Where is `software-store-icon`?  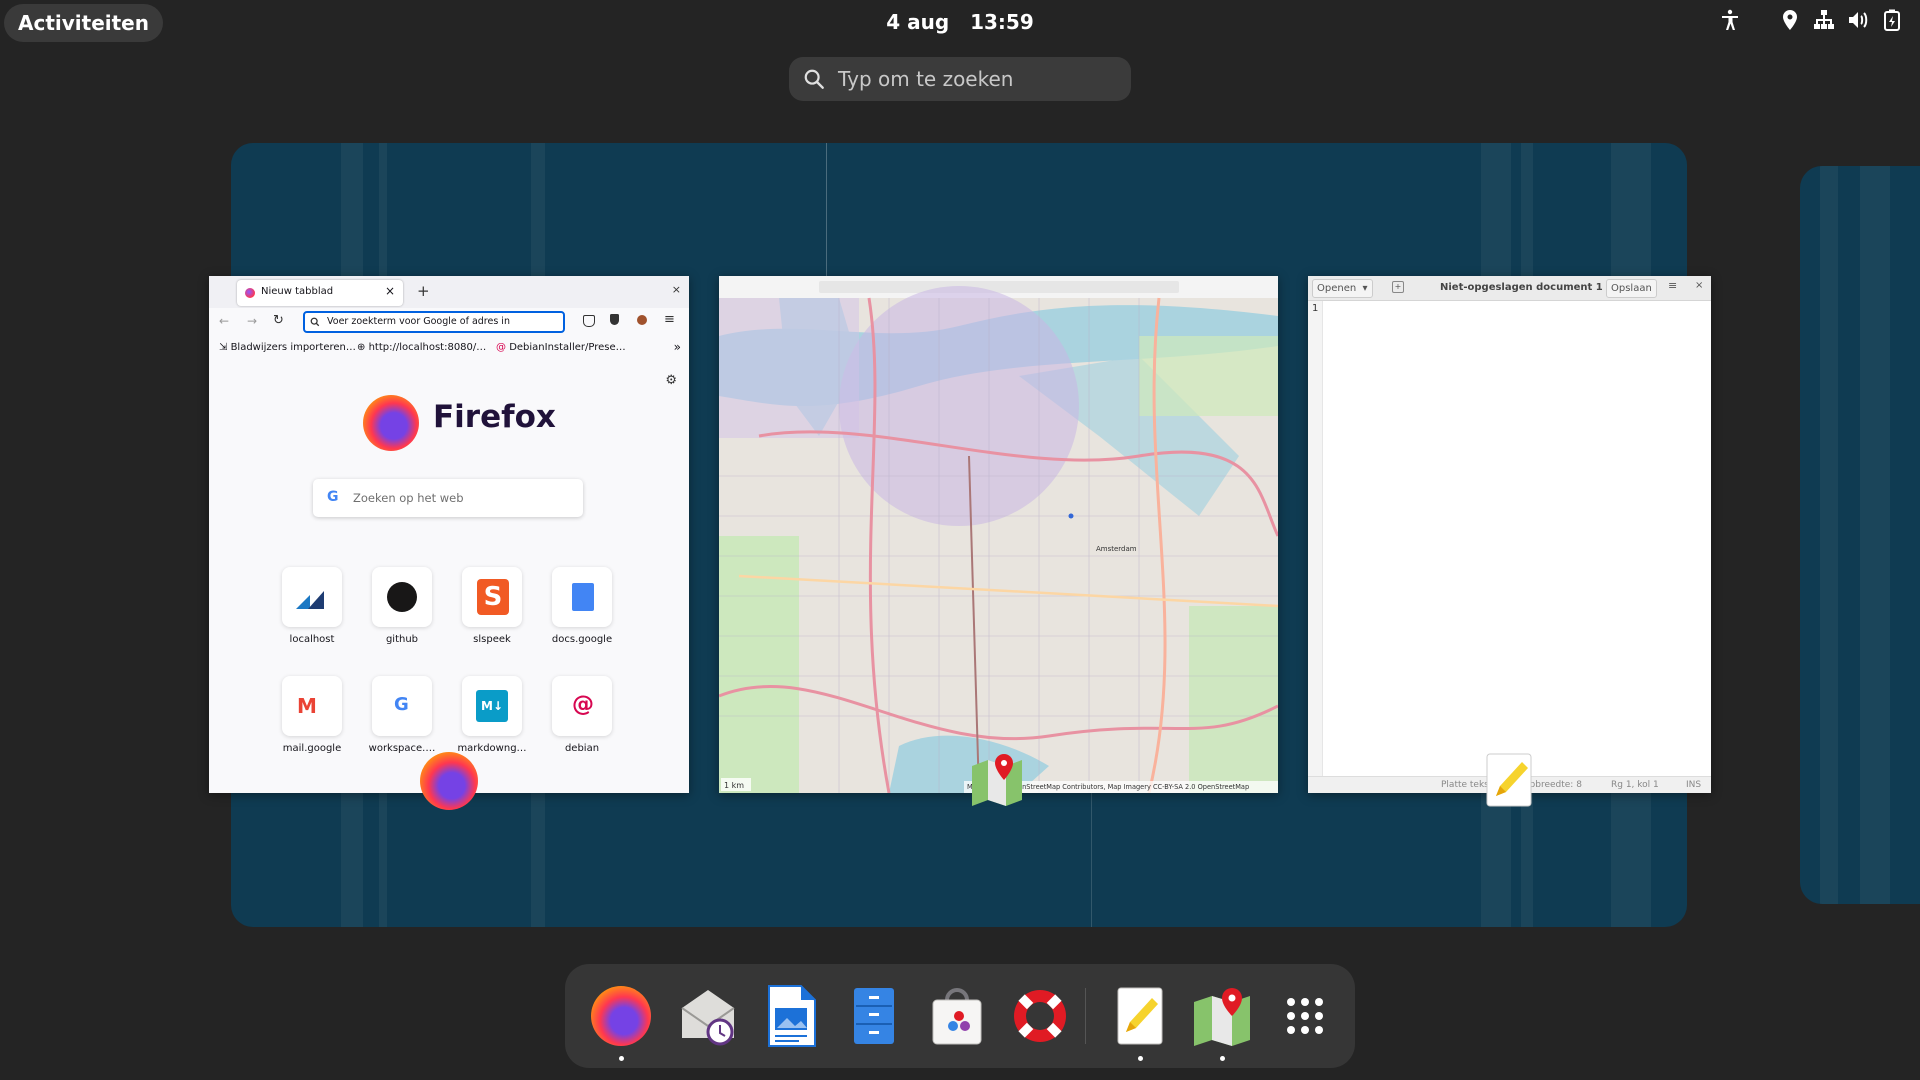 software-store-icon is located at coordinates (957, 1016).